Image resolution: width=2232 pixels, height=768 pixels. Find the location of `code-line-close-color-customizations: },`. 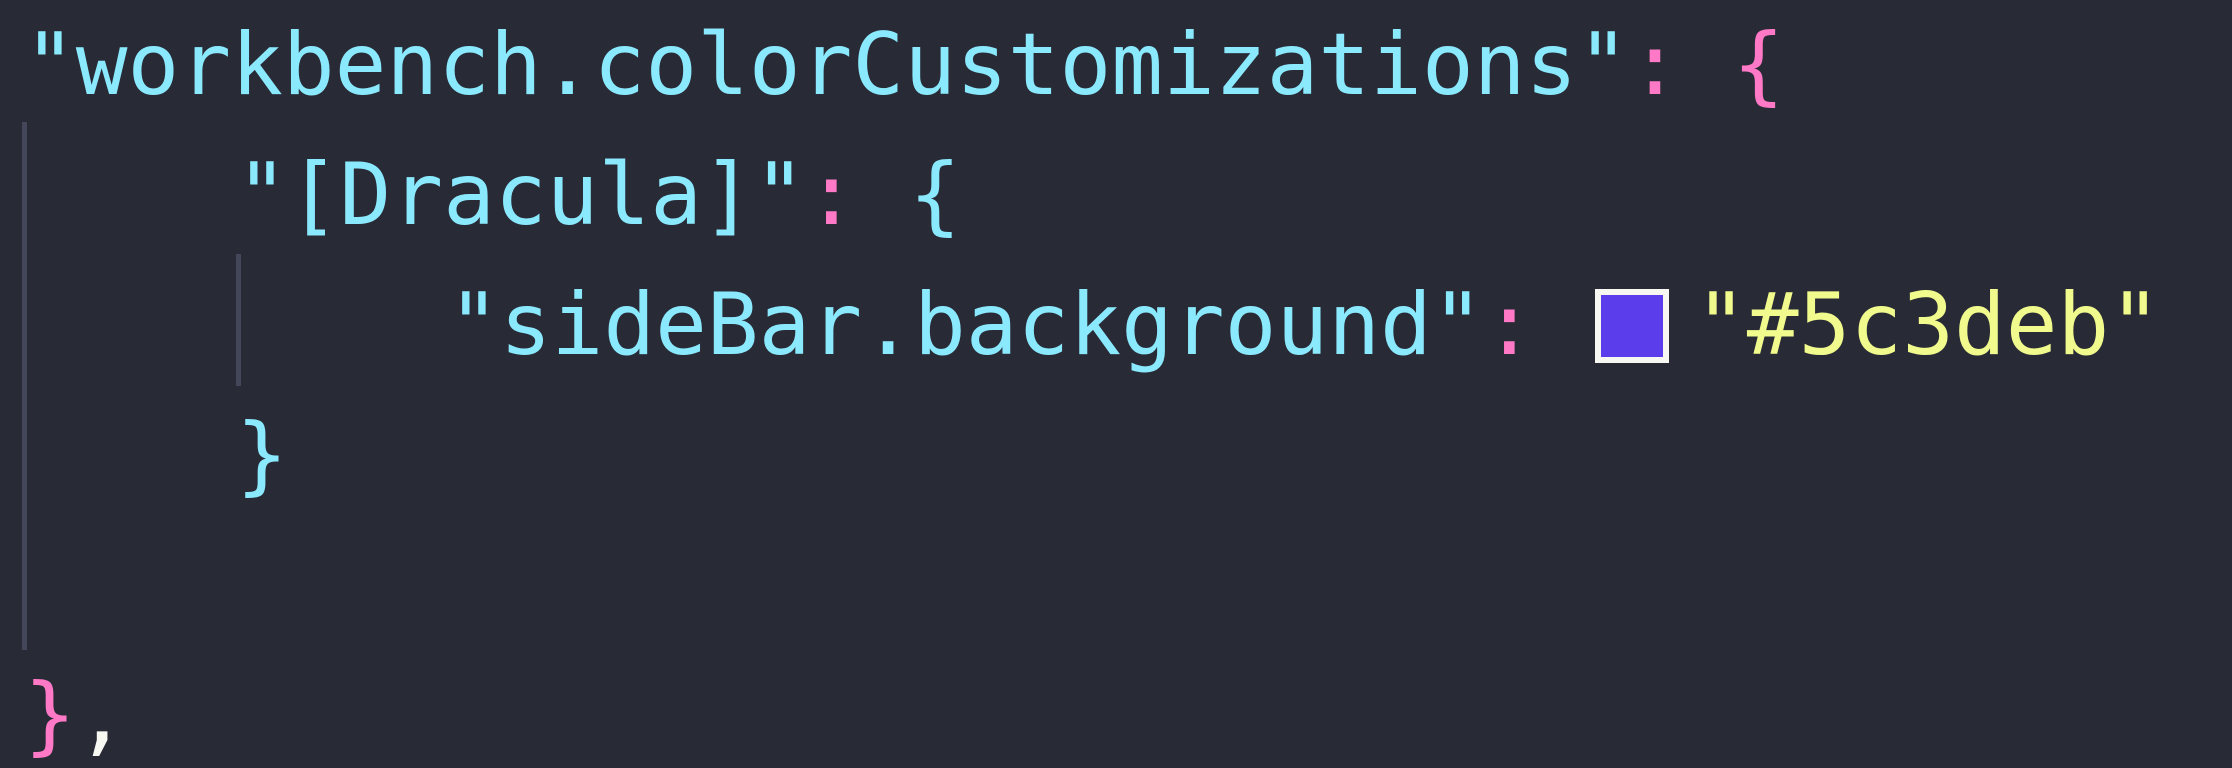

code-line-close-color-customizations: }, is located at coordinates (76, 709).